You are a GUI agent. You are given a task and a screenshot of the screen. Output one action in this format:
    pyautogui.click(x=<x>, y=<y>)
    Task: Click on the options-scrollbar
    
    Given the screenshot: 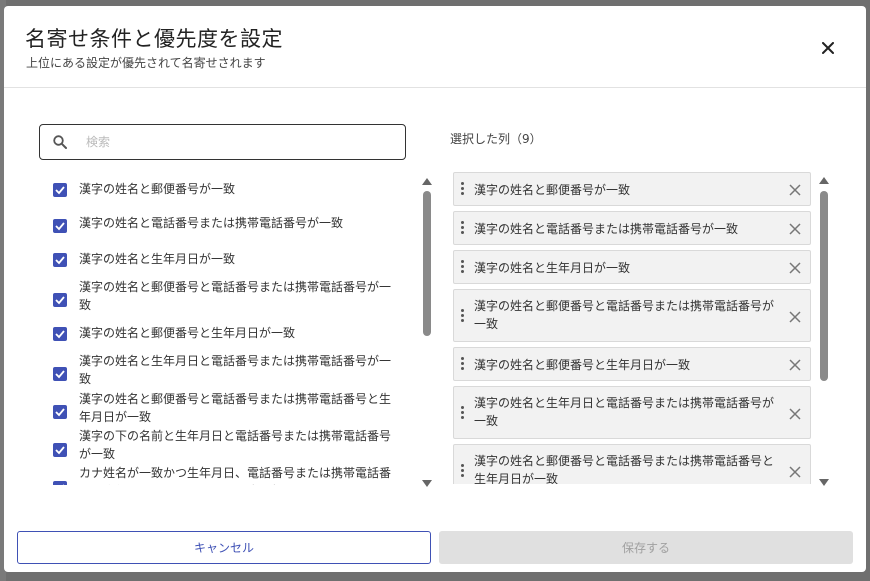 What is the action you would take?
    pyautogui.click(x=427, y=333)
    